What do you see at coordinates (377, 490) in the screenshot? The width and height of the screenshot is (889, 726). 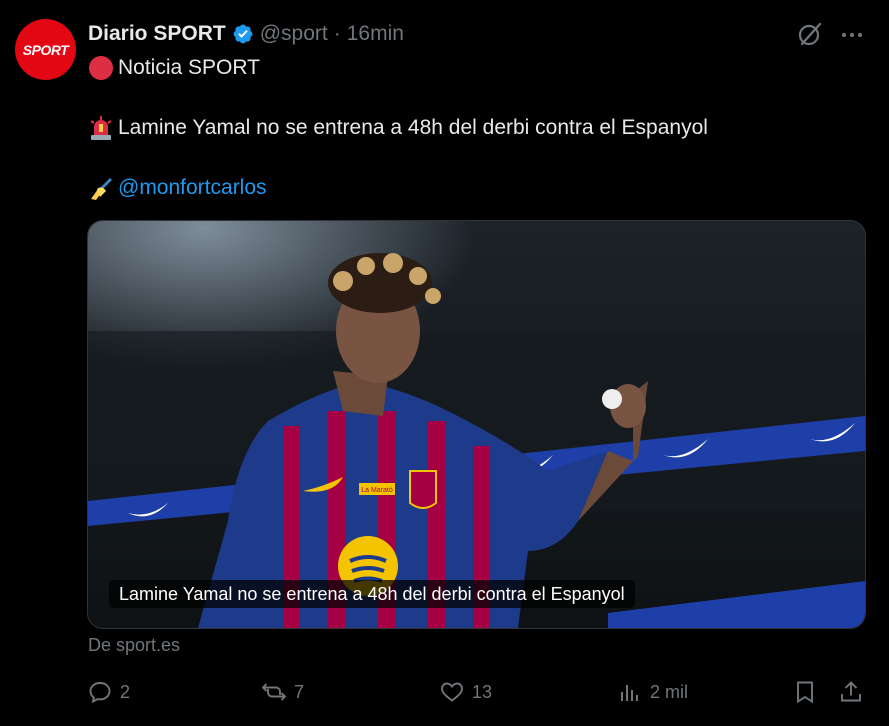 I see `sponsor-badge: La Marató` at bounding box center [377, 490].